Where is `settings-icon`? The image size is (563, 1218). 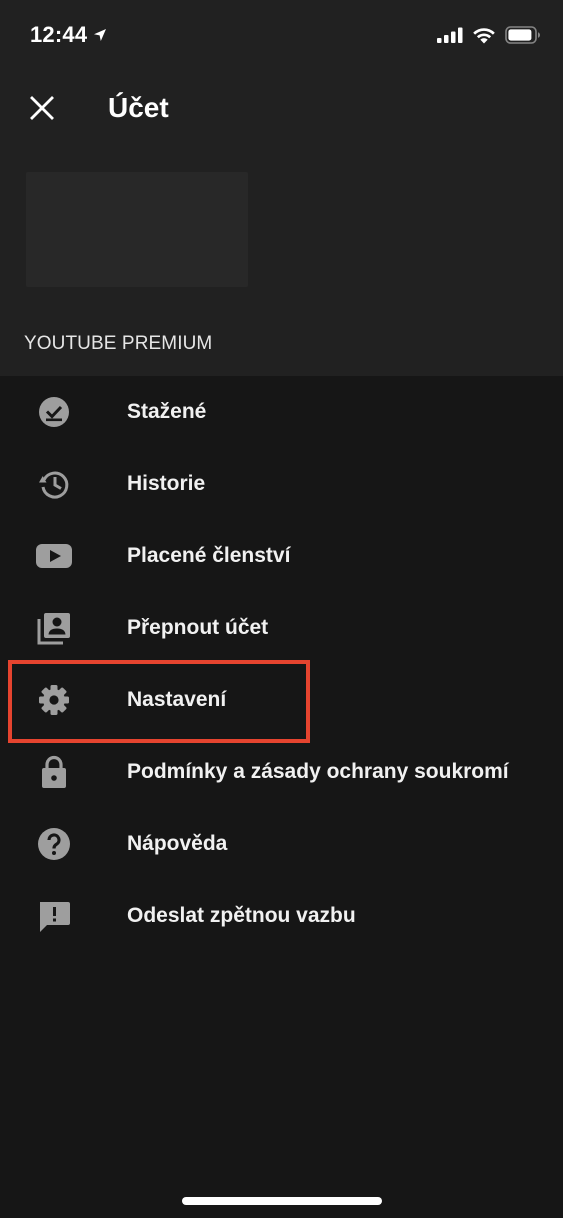
settings-icon is located at coordinates (54, 700).